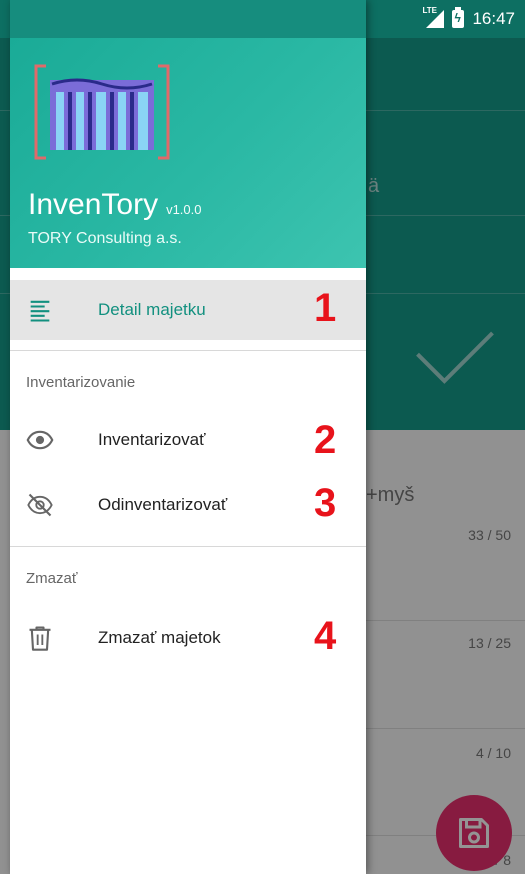 This screenshot has height=874, width=525. What do you see at coordinates (493, 18) in the screenshot?
I see `status-time: 16:47` at bounding box center [493, 18].